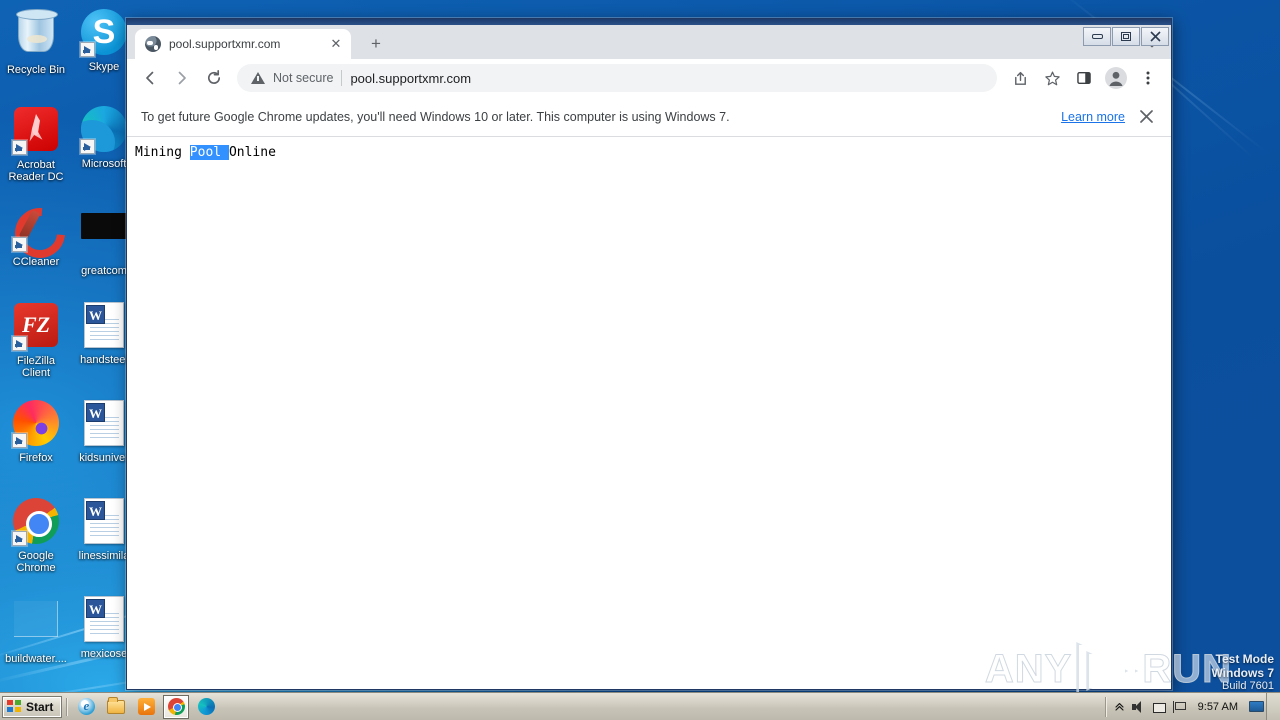 The image size is (1280, 720). Describe the element at coordinates (36, 458) in the screenshot. I see `desktop-icon-label: Firefox` at that location.